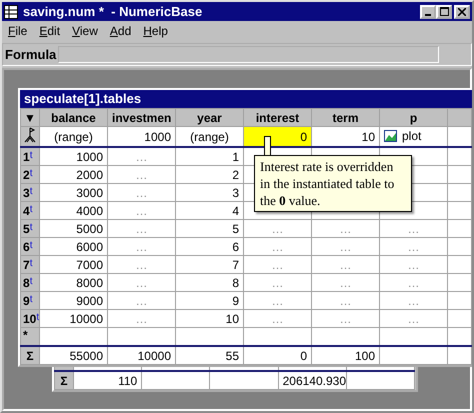 This screenshot has width=474, height=413. Describe the element at coordinates (210, 355) in the screenshot. I see `sum-cell: 55` at that location.